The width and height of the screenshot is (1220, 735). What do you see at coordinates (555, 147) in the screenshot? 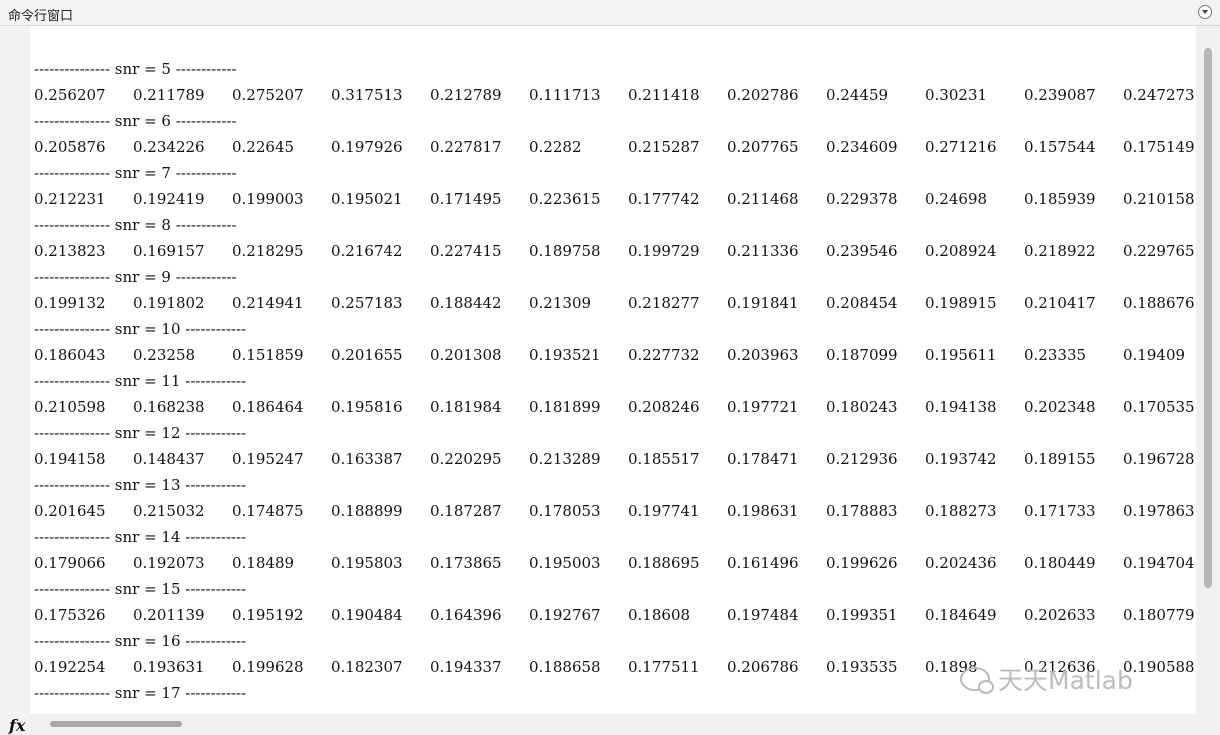
I see `value-cell: 0.2282` at bounding box center [555, 147].